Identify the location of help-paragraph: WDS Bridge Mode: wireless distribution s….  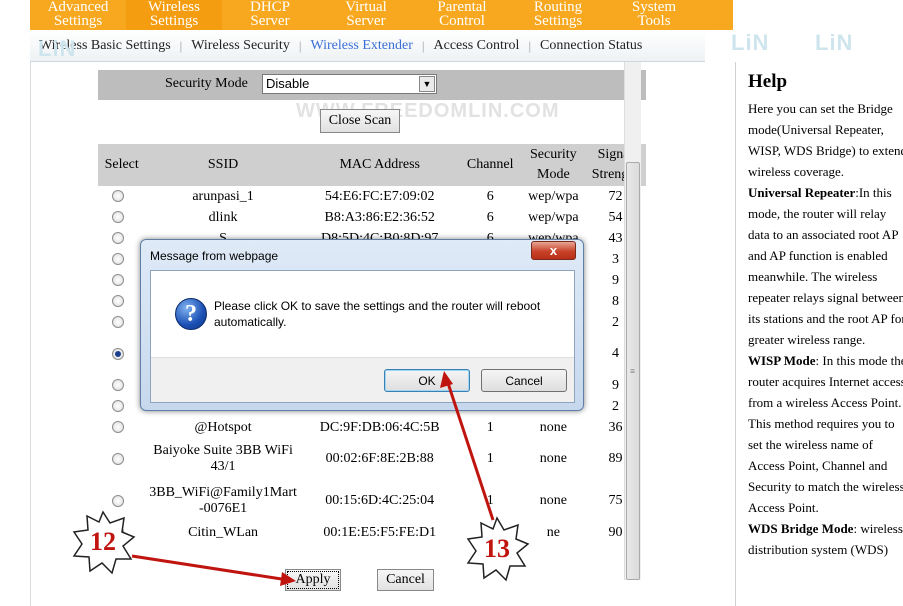
(825, 539).